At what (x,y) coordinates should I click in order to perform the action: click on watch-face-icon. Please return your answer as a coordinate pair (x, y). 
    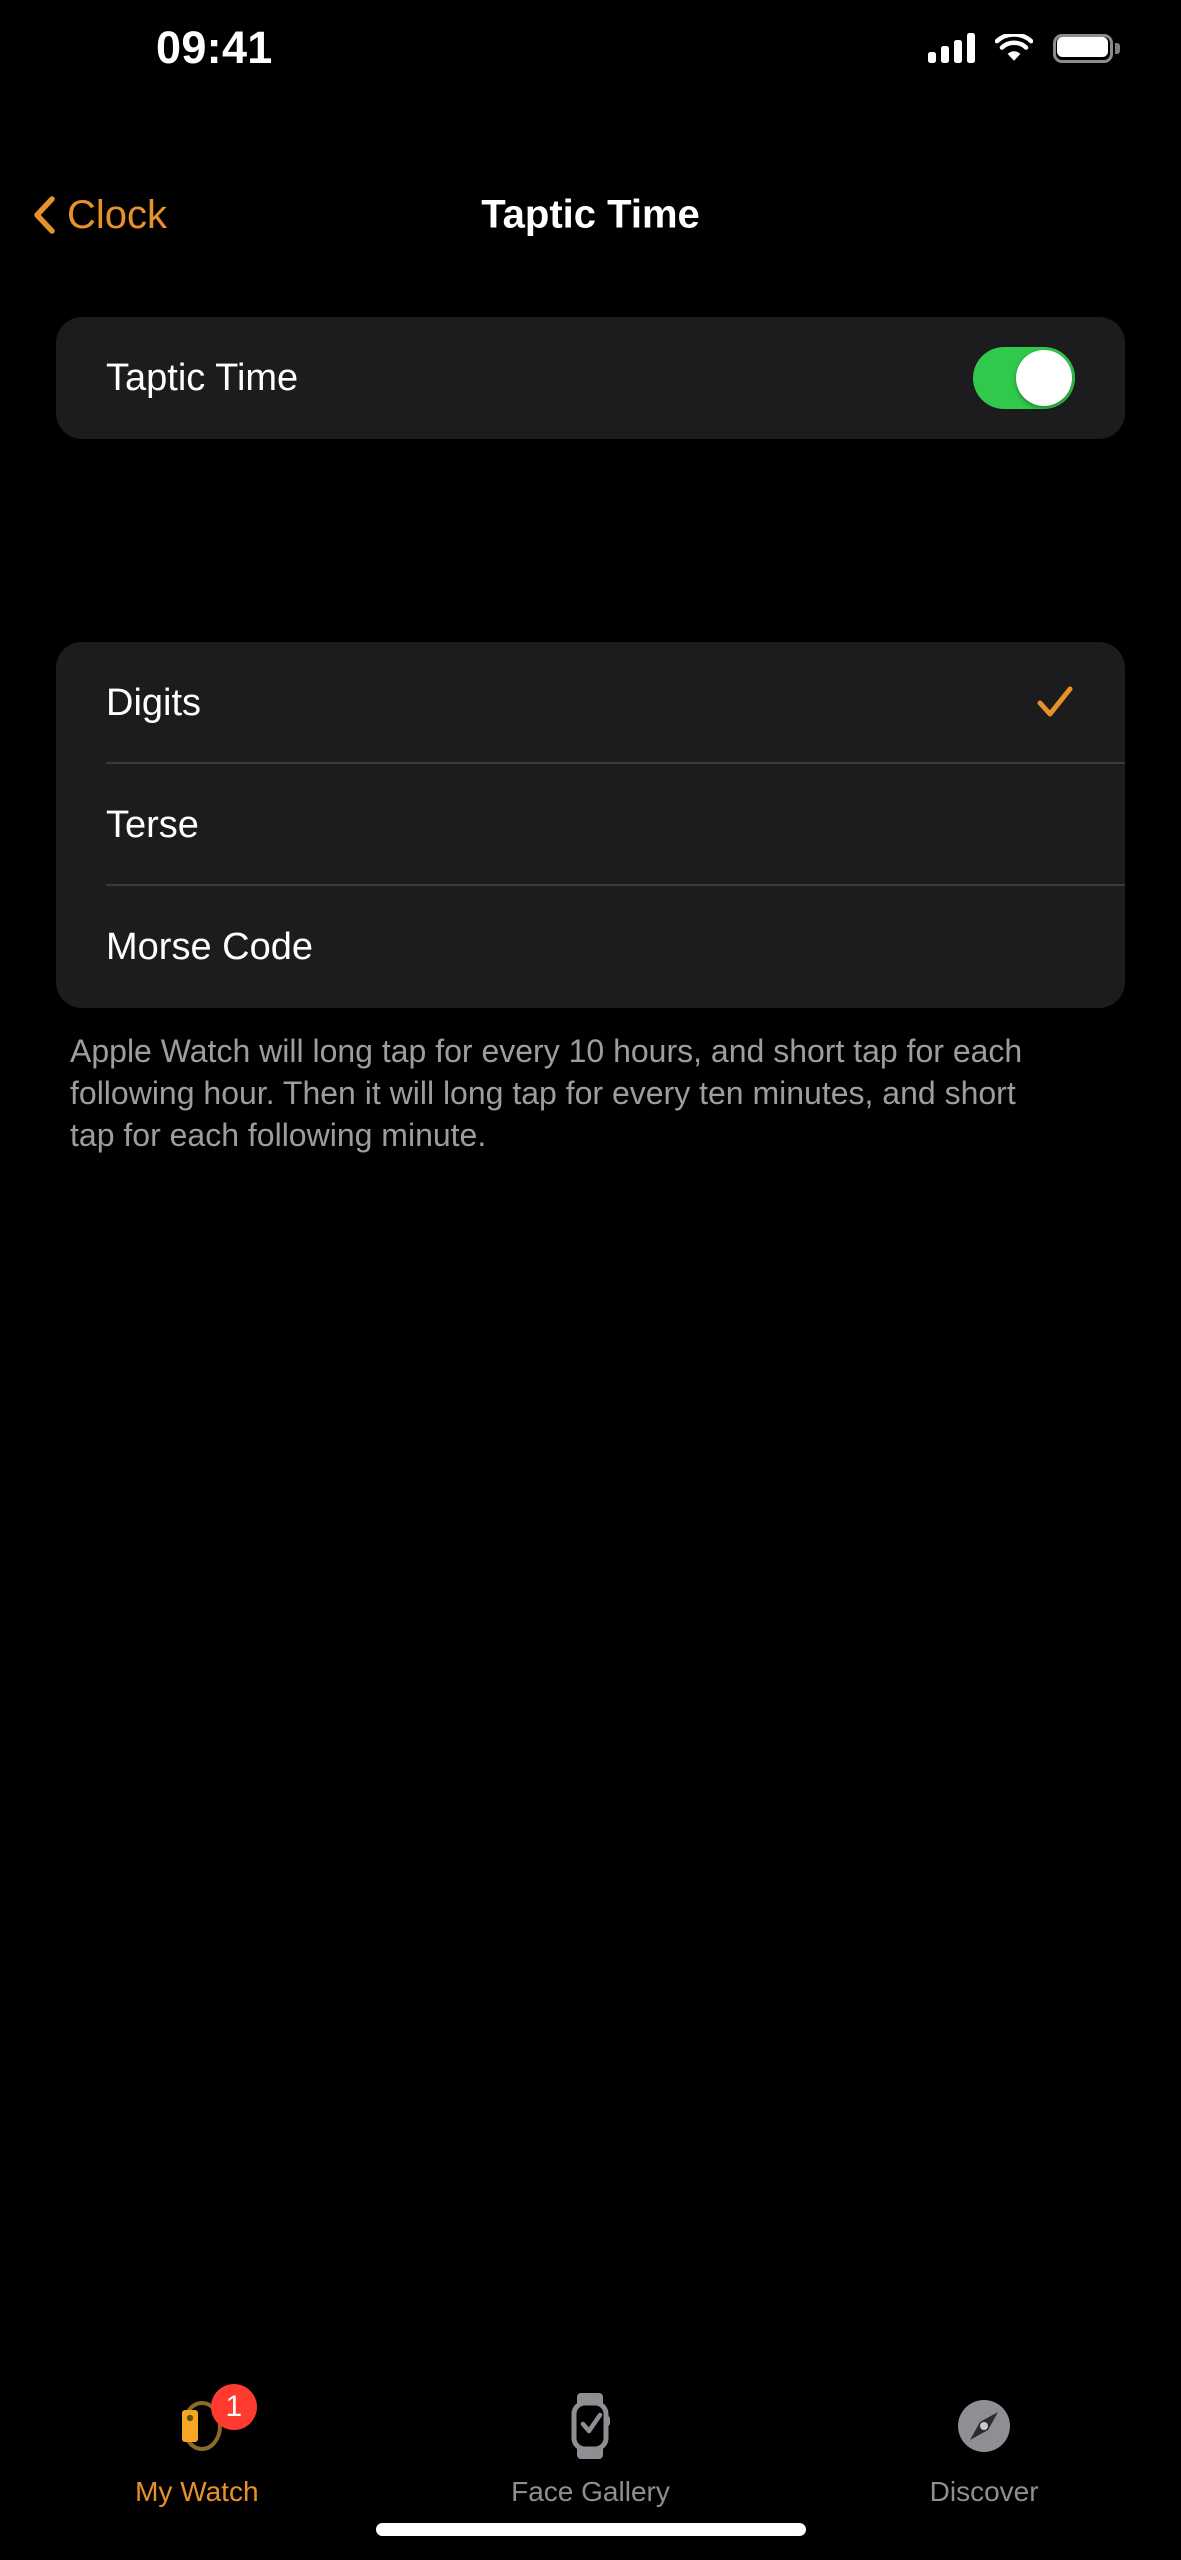
    Looking at the image, I should click on (591, 2426).